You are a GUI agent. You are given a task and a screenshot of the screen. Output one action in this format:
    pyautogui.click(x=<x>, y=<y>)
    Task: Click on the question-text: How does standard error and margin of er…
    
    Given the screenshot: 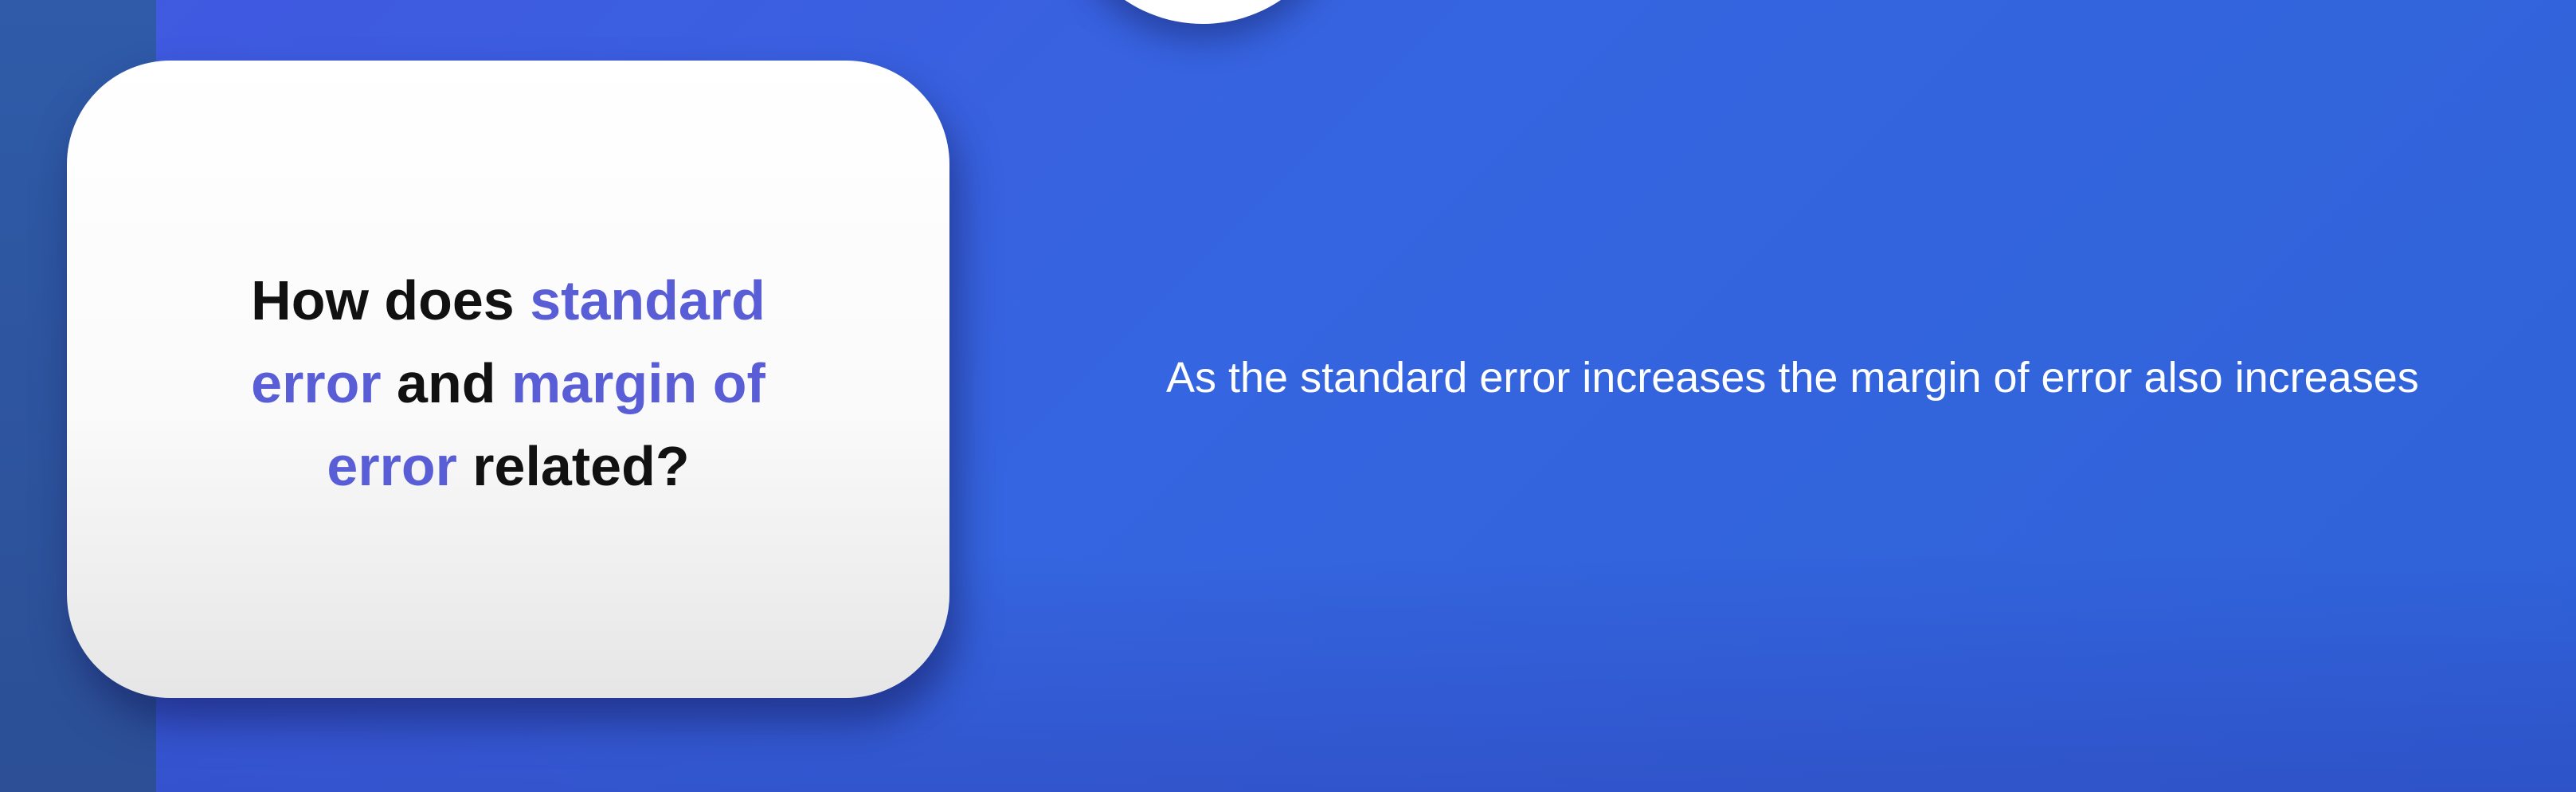 What is the action you would take?
    pyautogui.click(x=508, y=383)
    